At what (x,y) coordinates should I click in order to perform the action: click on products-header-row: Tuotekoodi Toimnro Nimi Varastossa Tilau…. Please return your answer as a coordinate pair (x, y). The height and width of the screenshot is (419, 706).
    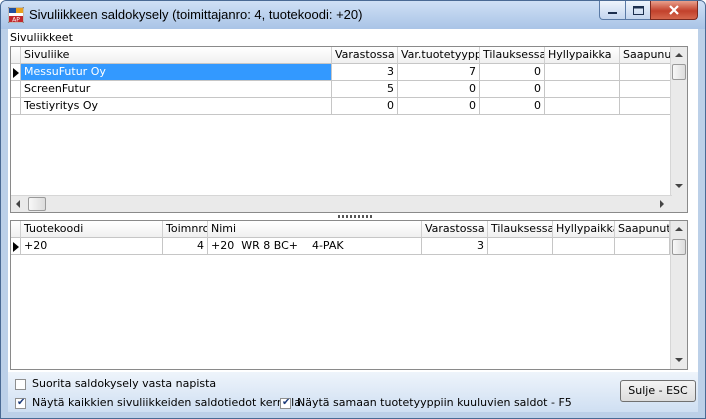
    Looking at the image, I should click on (340, 229).